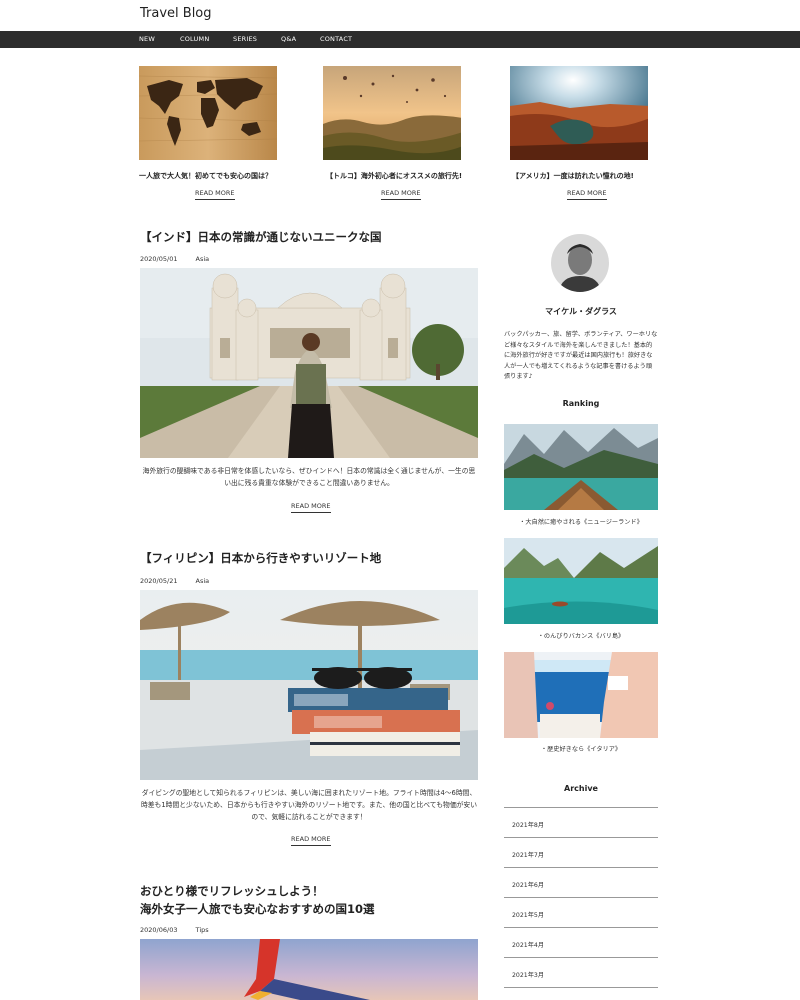 This screenshot has width=800, height=1000. Describe the element at coordinates (400, 39) in the screenshot. I see `main-nav: NEW COLUMN SERIES Q&A CONTACT` at that location.